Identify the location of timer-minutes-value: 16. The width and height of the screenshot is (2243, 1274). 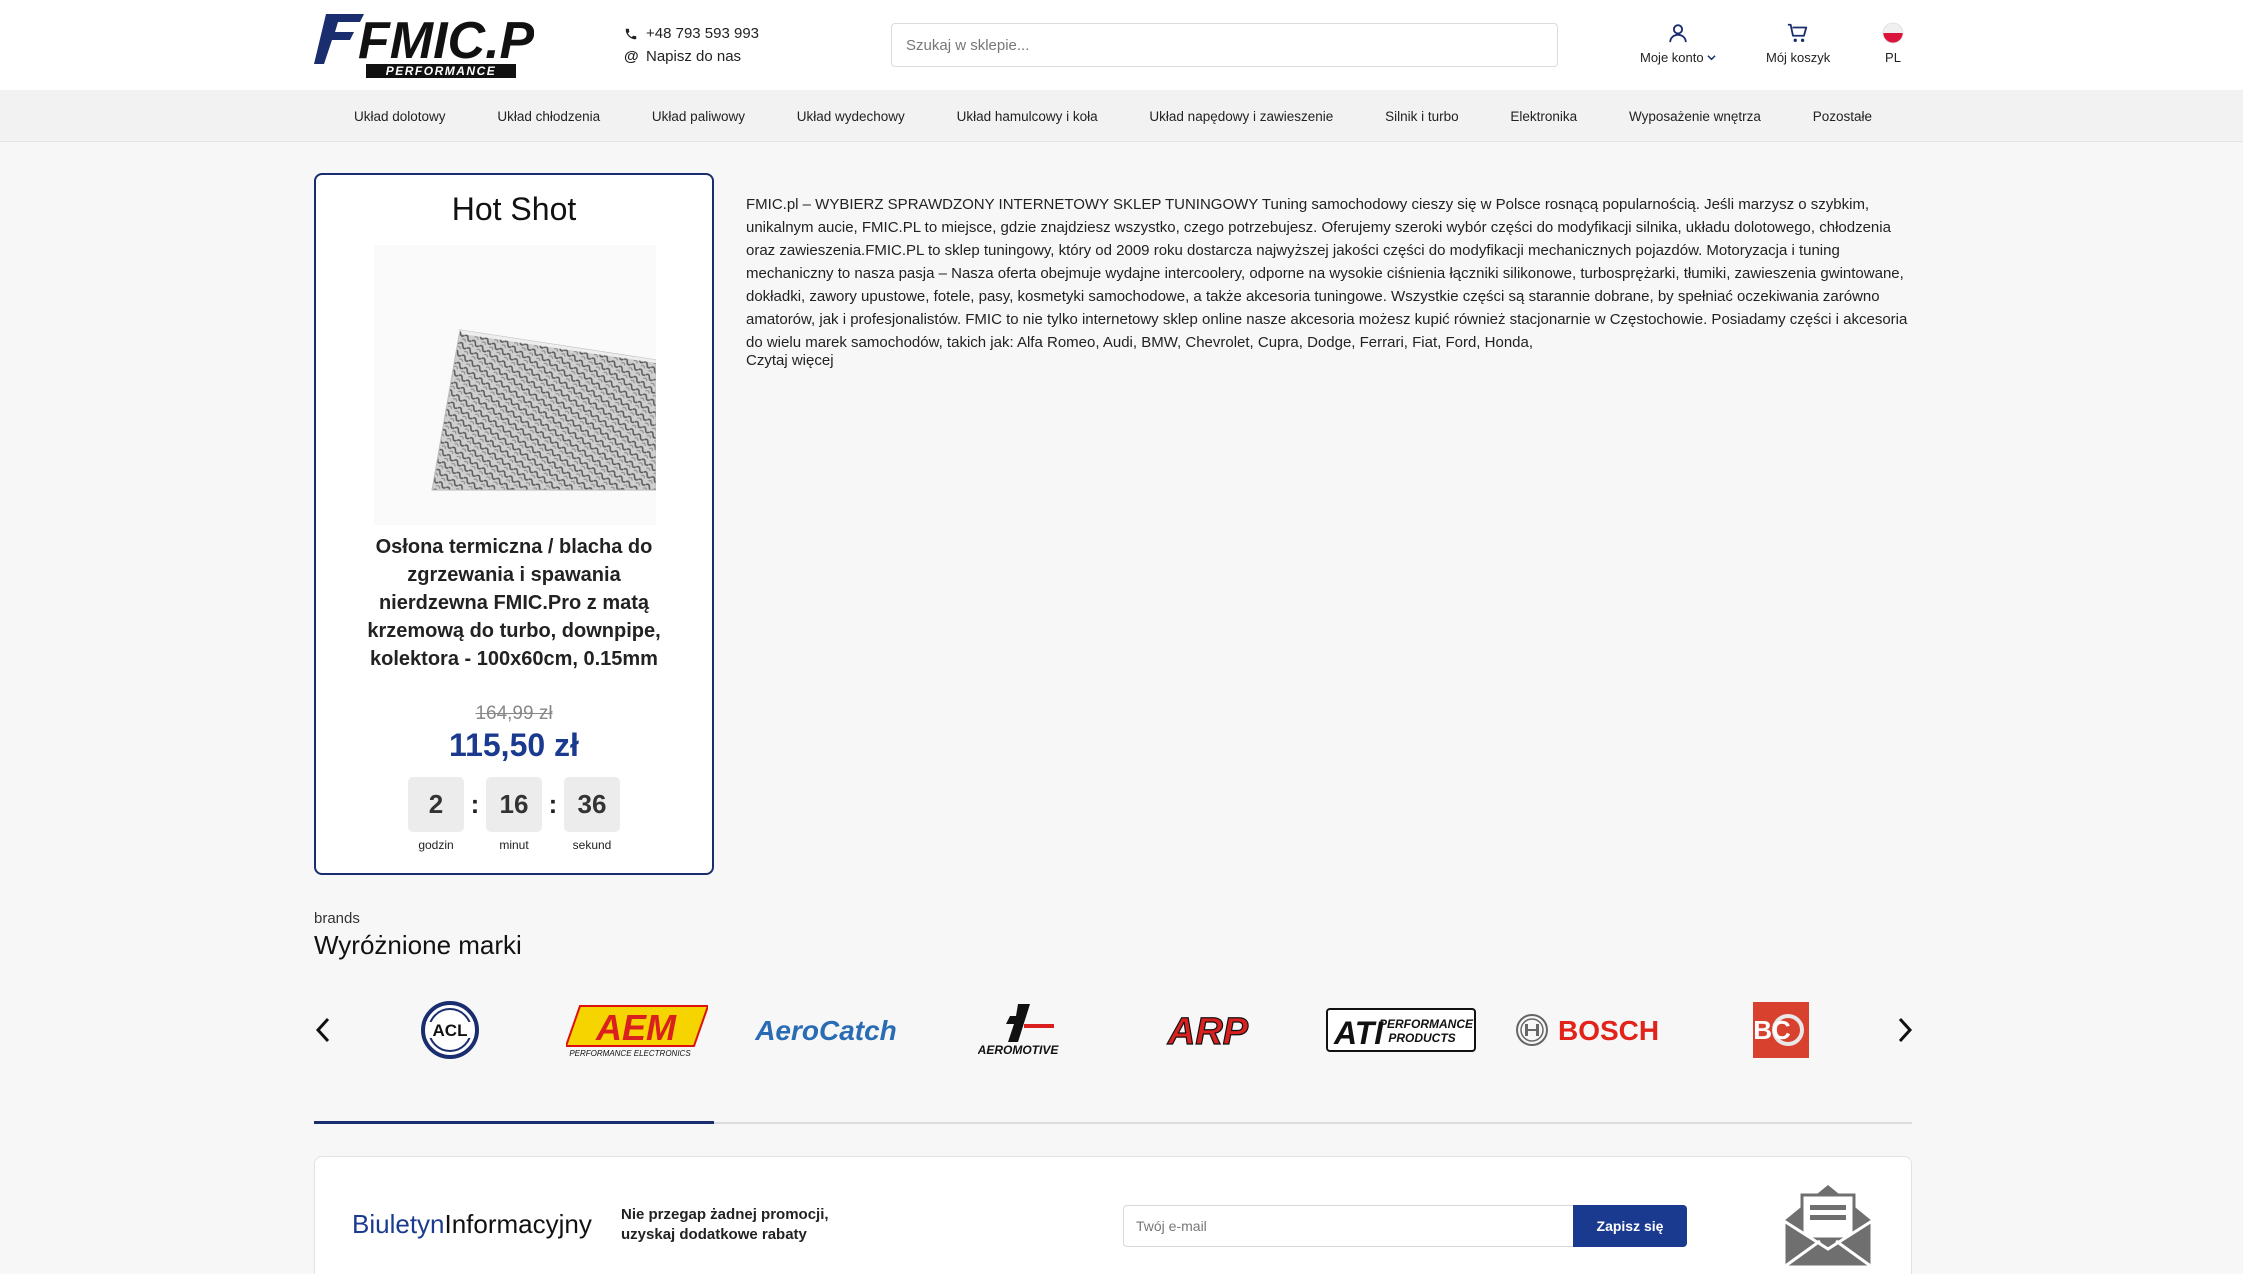
(514, 804).